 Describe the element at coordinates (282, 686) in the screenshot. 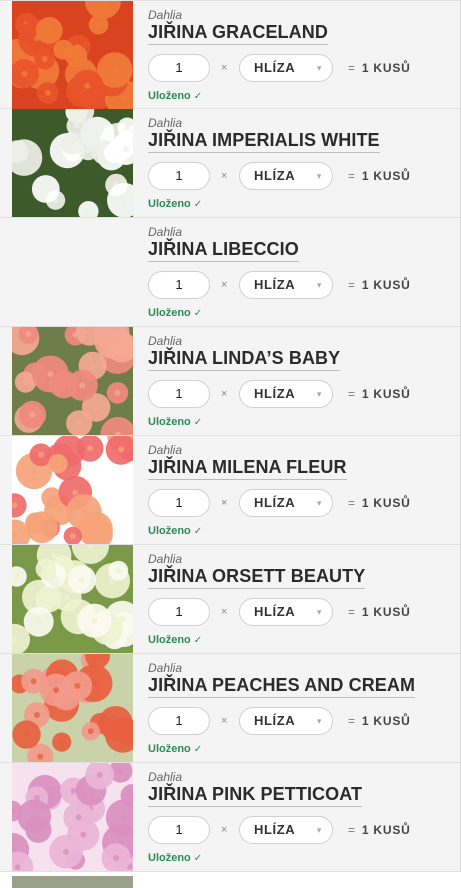

I see `product-name-link: JIŘINA PEACHES AND CREAM` at that location.